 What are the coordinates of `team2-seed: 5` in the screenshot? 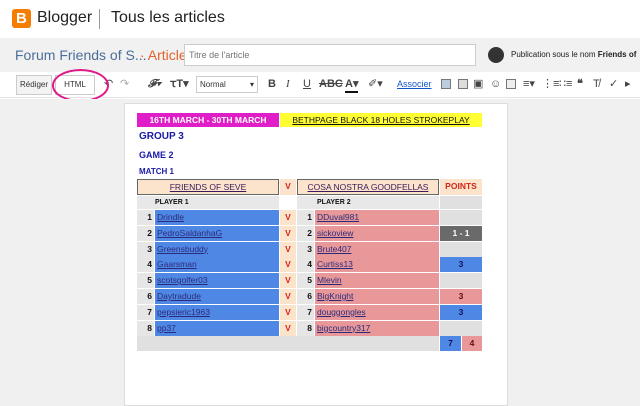 It's located at (305, 281).